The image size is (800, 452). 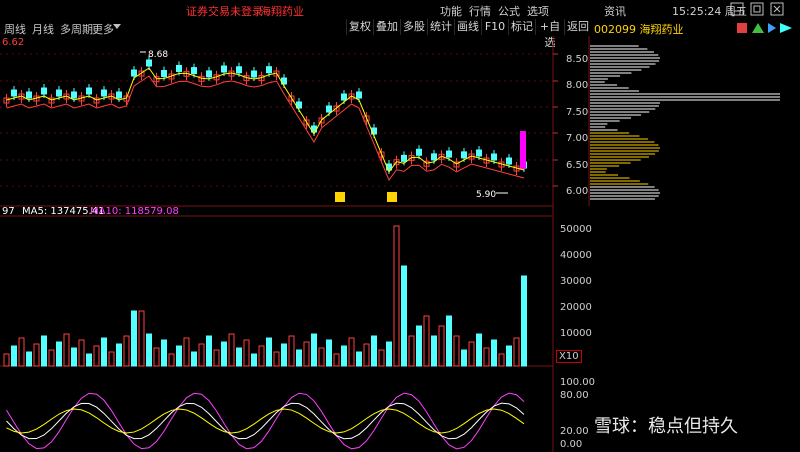 I want to click on btn-f10: F10, so click(x=494, y=27).